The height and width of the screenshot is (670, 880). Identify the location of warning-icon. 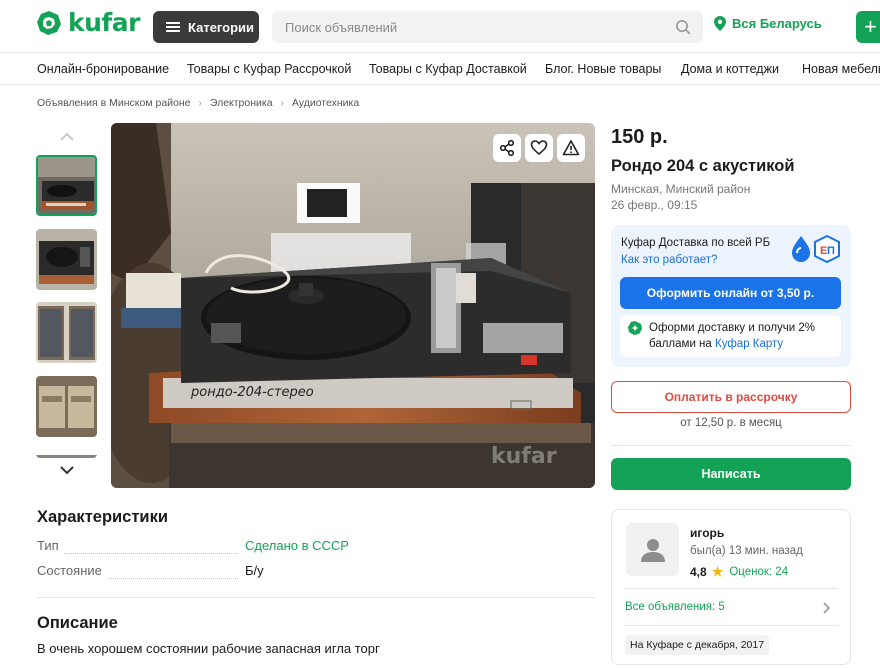
(571, 148).